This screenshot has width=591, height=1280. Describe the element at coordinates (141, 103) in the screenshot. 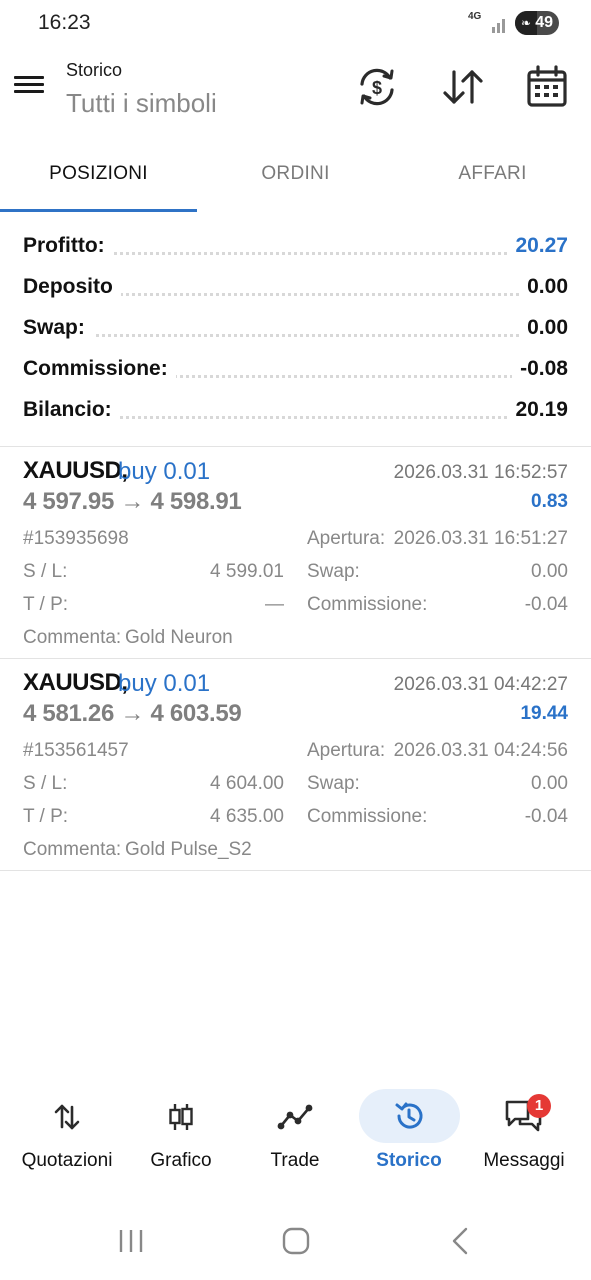

I see `symbol-filter: Tutti i simboli` at that location.